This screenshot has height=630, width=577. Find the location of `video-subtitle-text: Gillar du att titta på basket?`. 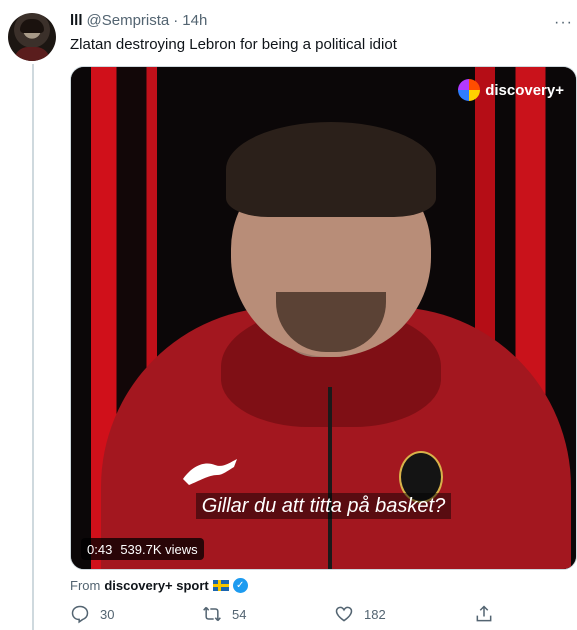

video-subtitle-text: Gillar du att titta på basket? is located at coordinates (323, 506).